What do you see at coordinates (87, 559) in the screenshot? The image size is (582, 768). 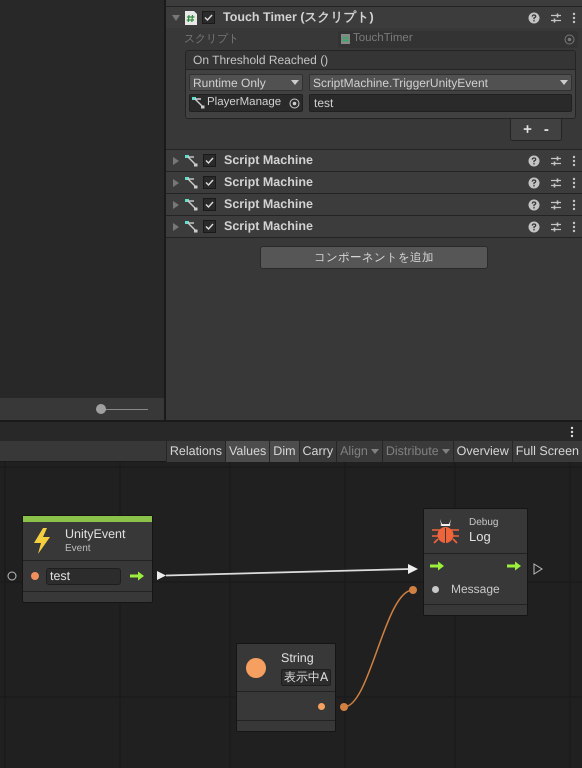 I see `event-node: UnityEvent Event test` at bounding box center [87, 559].